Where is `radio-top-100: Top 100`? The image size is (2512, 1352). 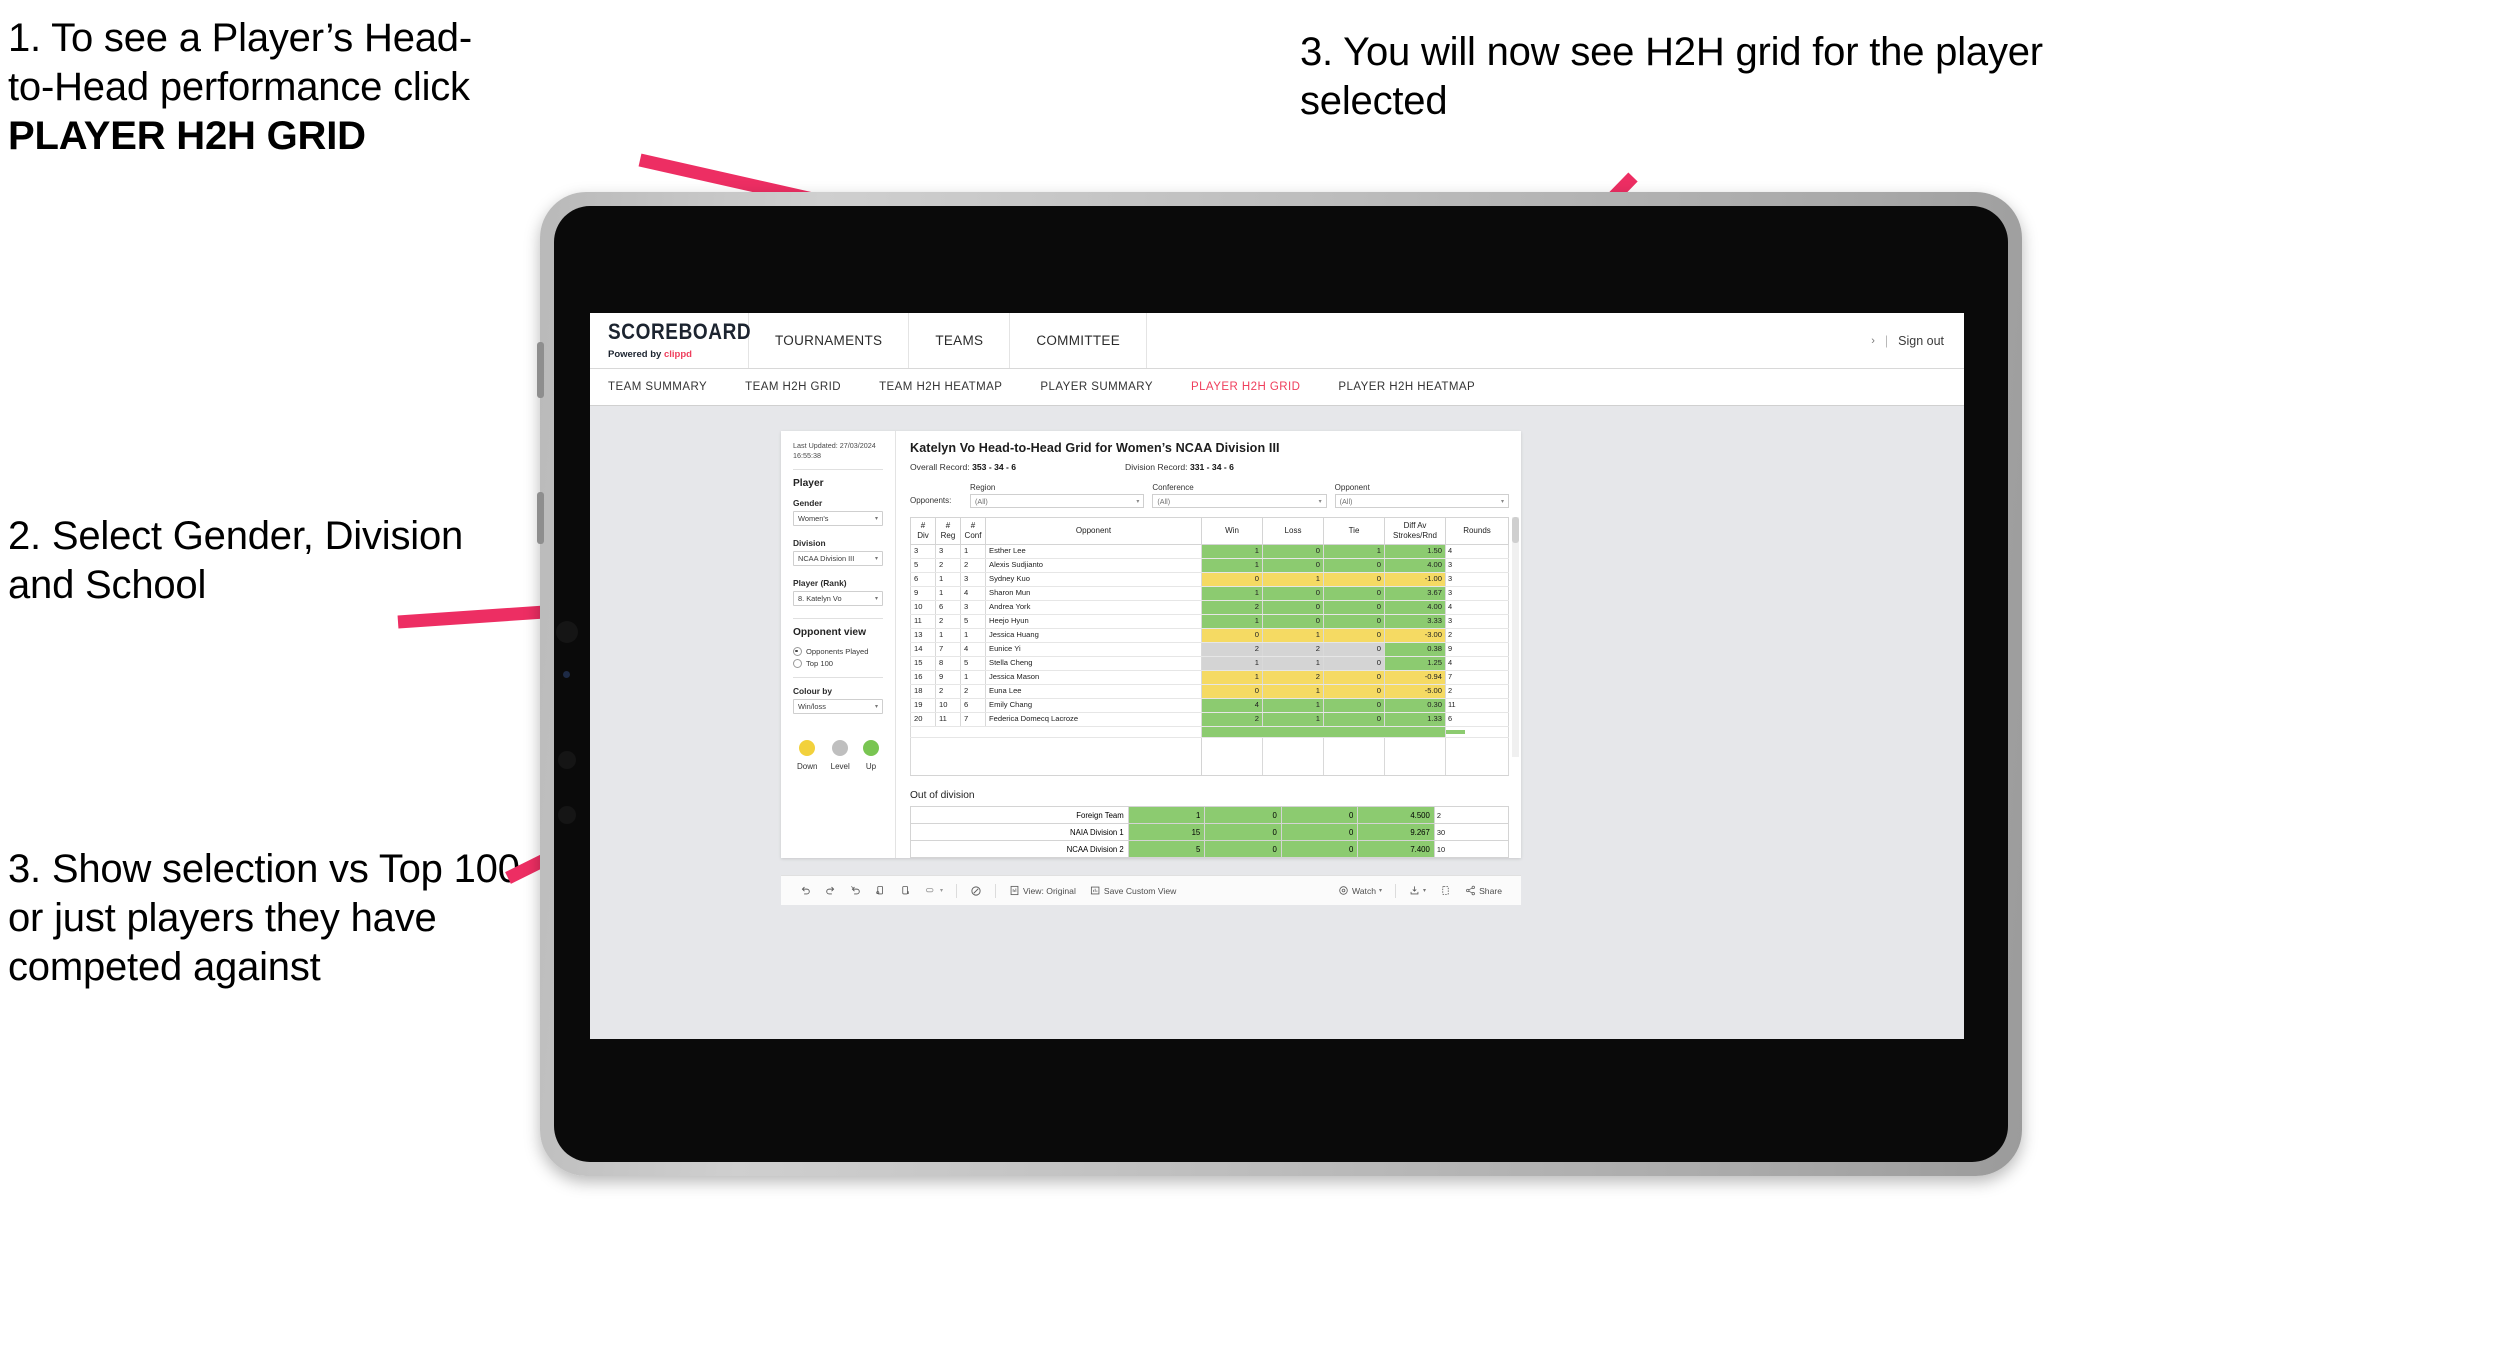
radio-top-100: Top 100 is located at coordinates (838, 664).